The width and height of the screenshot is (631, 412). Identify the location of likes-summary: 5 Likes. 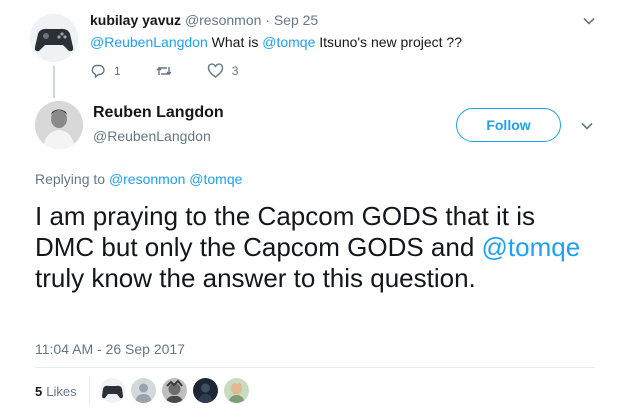
(56, 391).